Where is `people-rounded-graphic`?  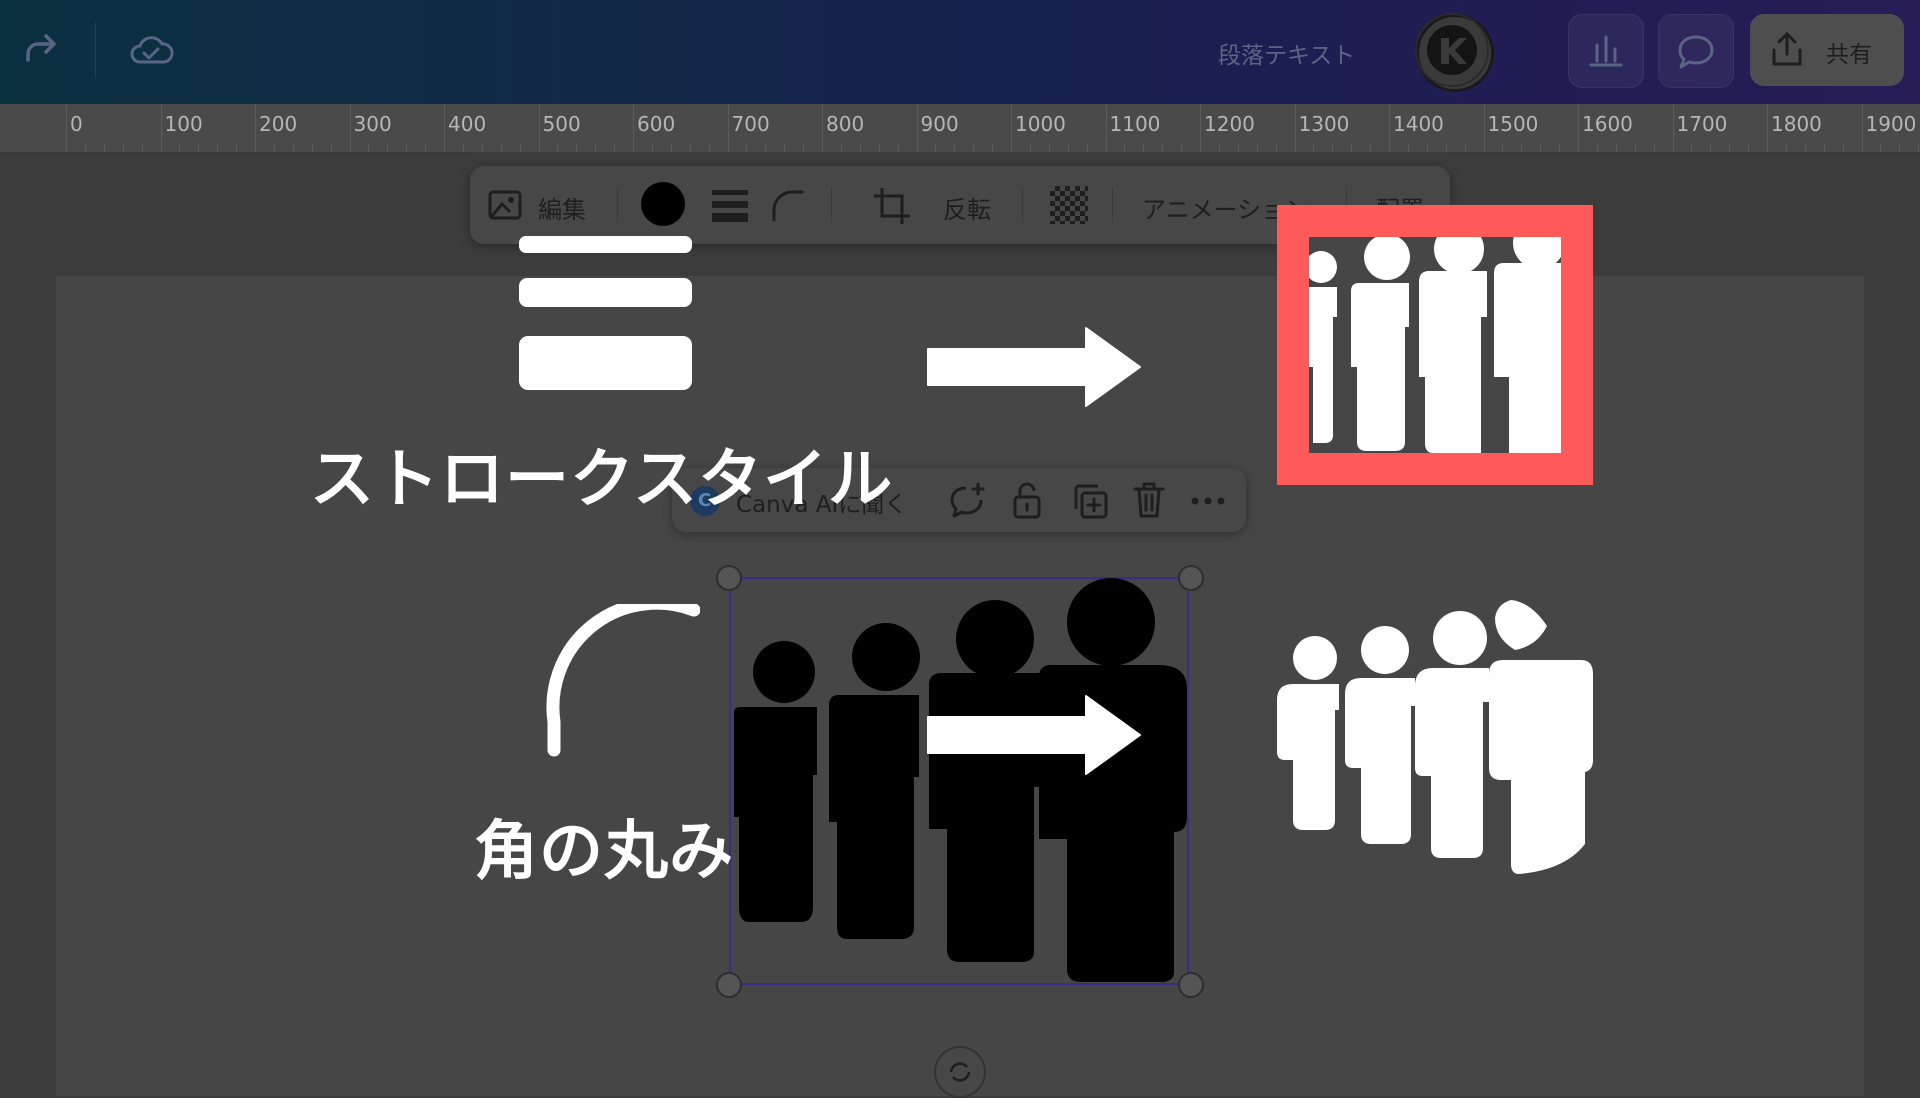
people-rounded-graphic is located at coordinates (1435, 737).